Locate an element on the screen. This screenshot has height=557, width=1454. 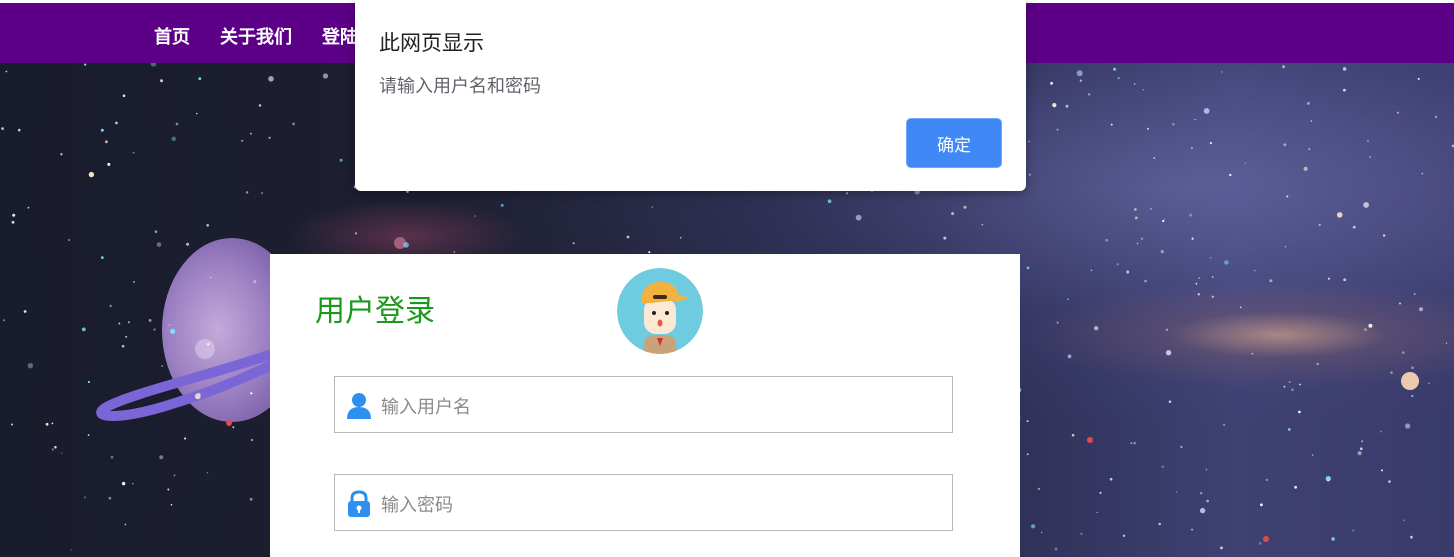
password-field: 输入密码 is located at coordinates (643, 502).